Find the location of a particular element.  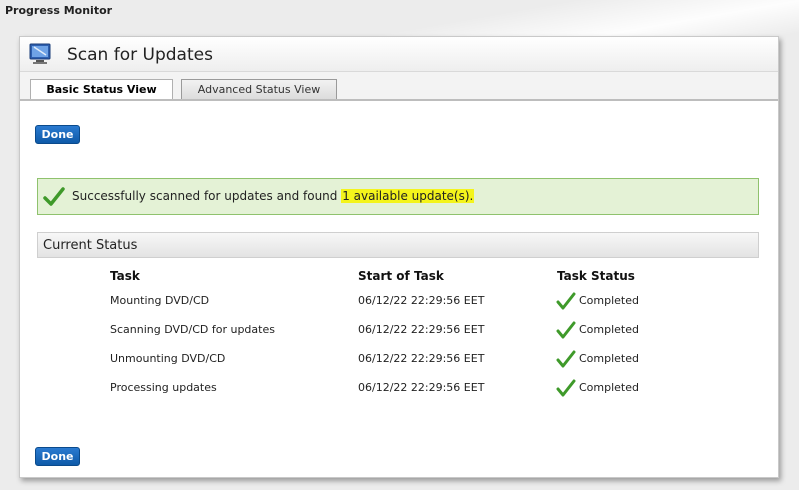

current-status-header: Current Status is located at coordinates (398, 245).